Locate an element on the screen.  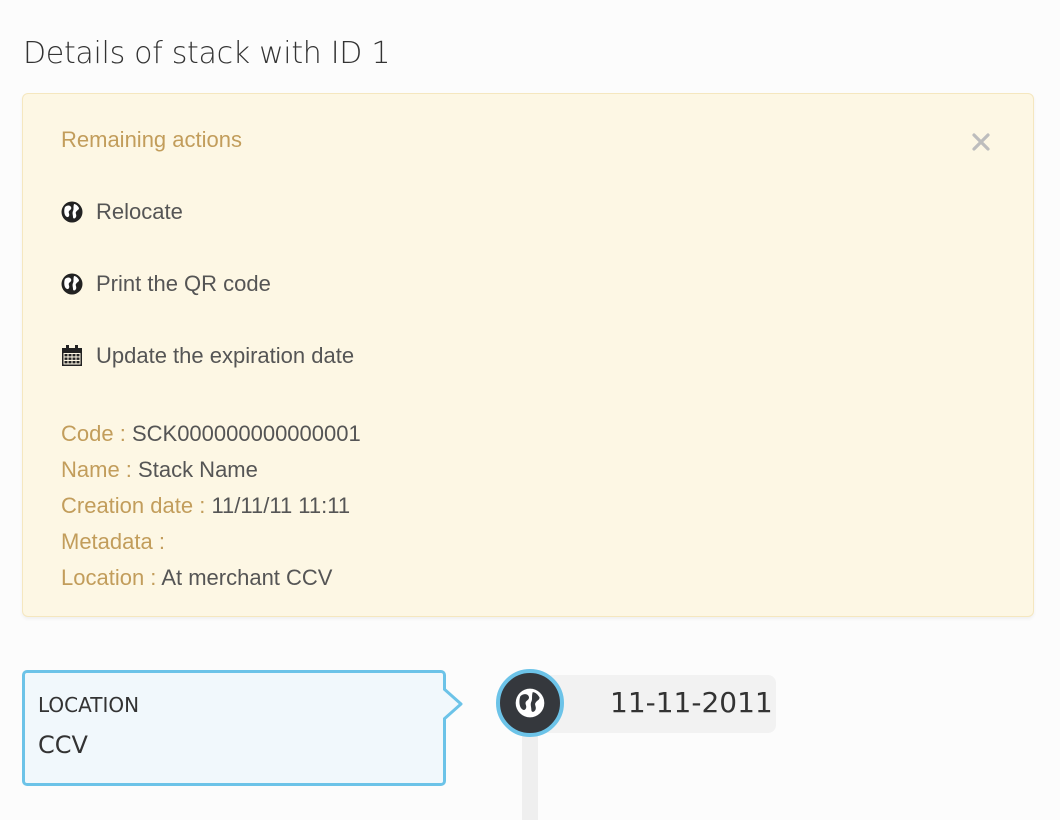
code-label: Code : is located at coordinates (93, 433).